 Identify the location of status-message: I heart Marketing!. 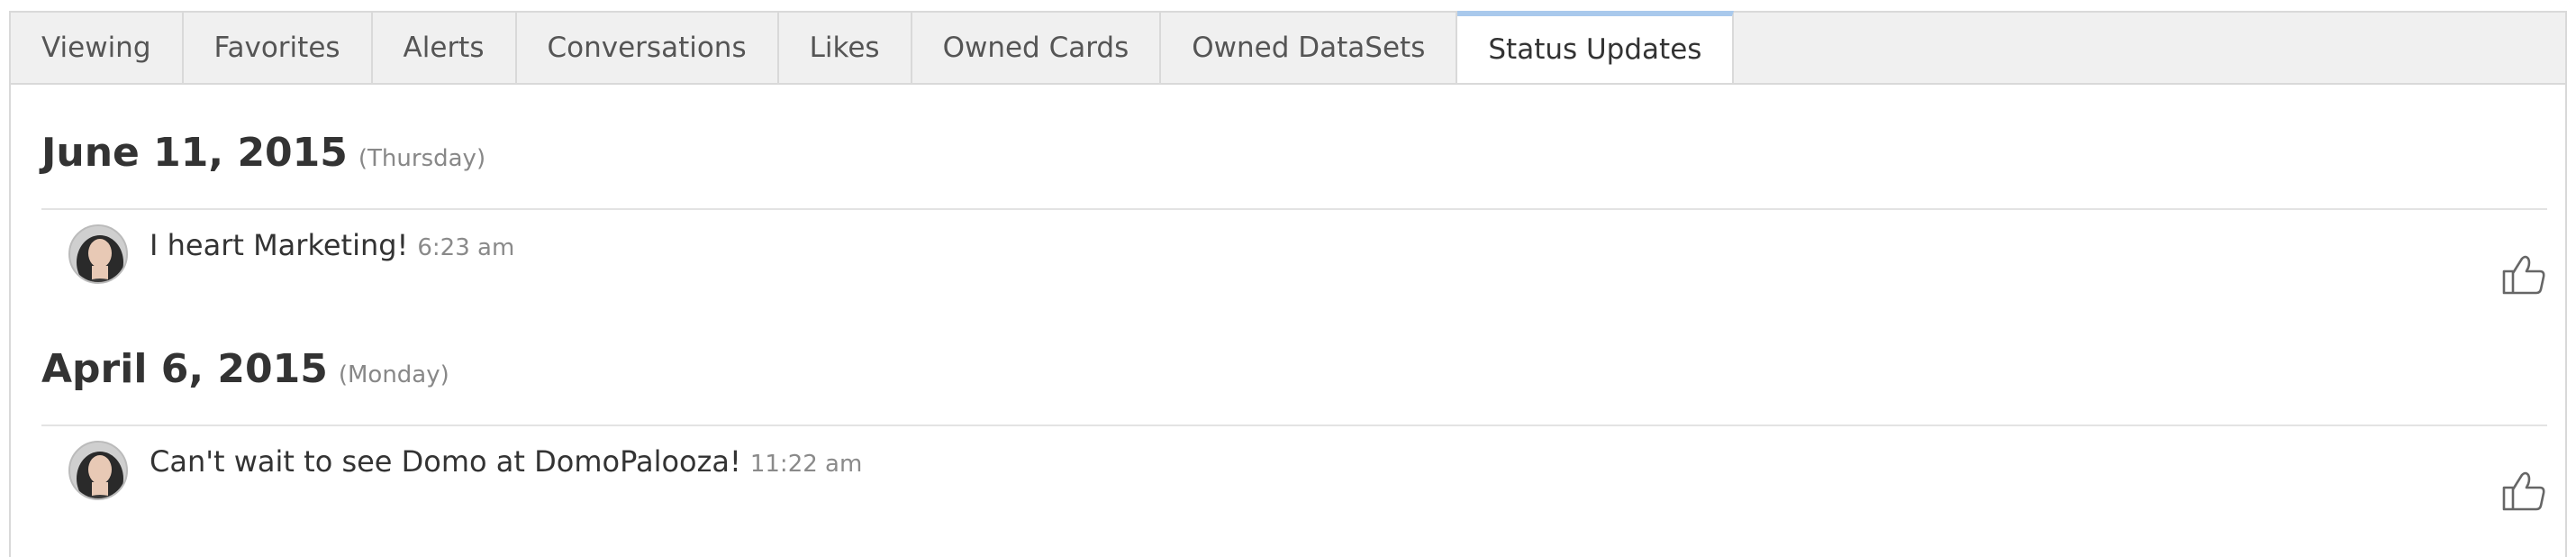
(279, 245).